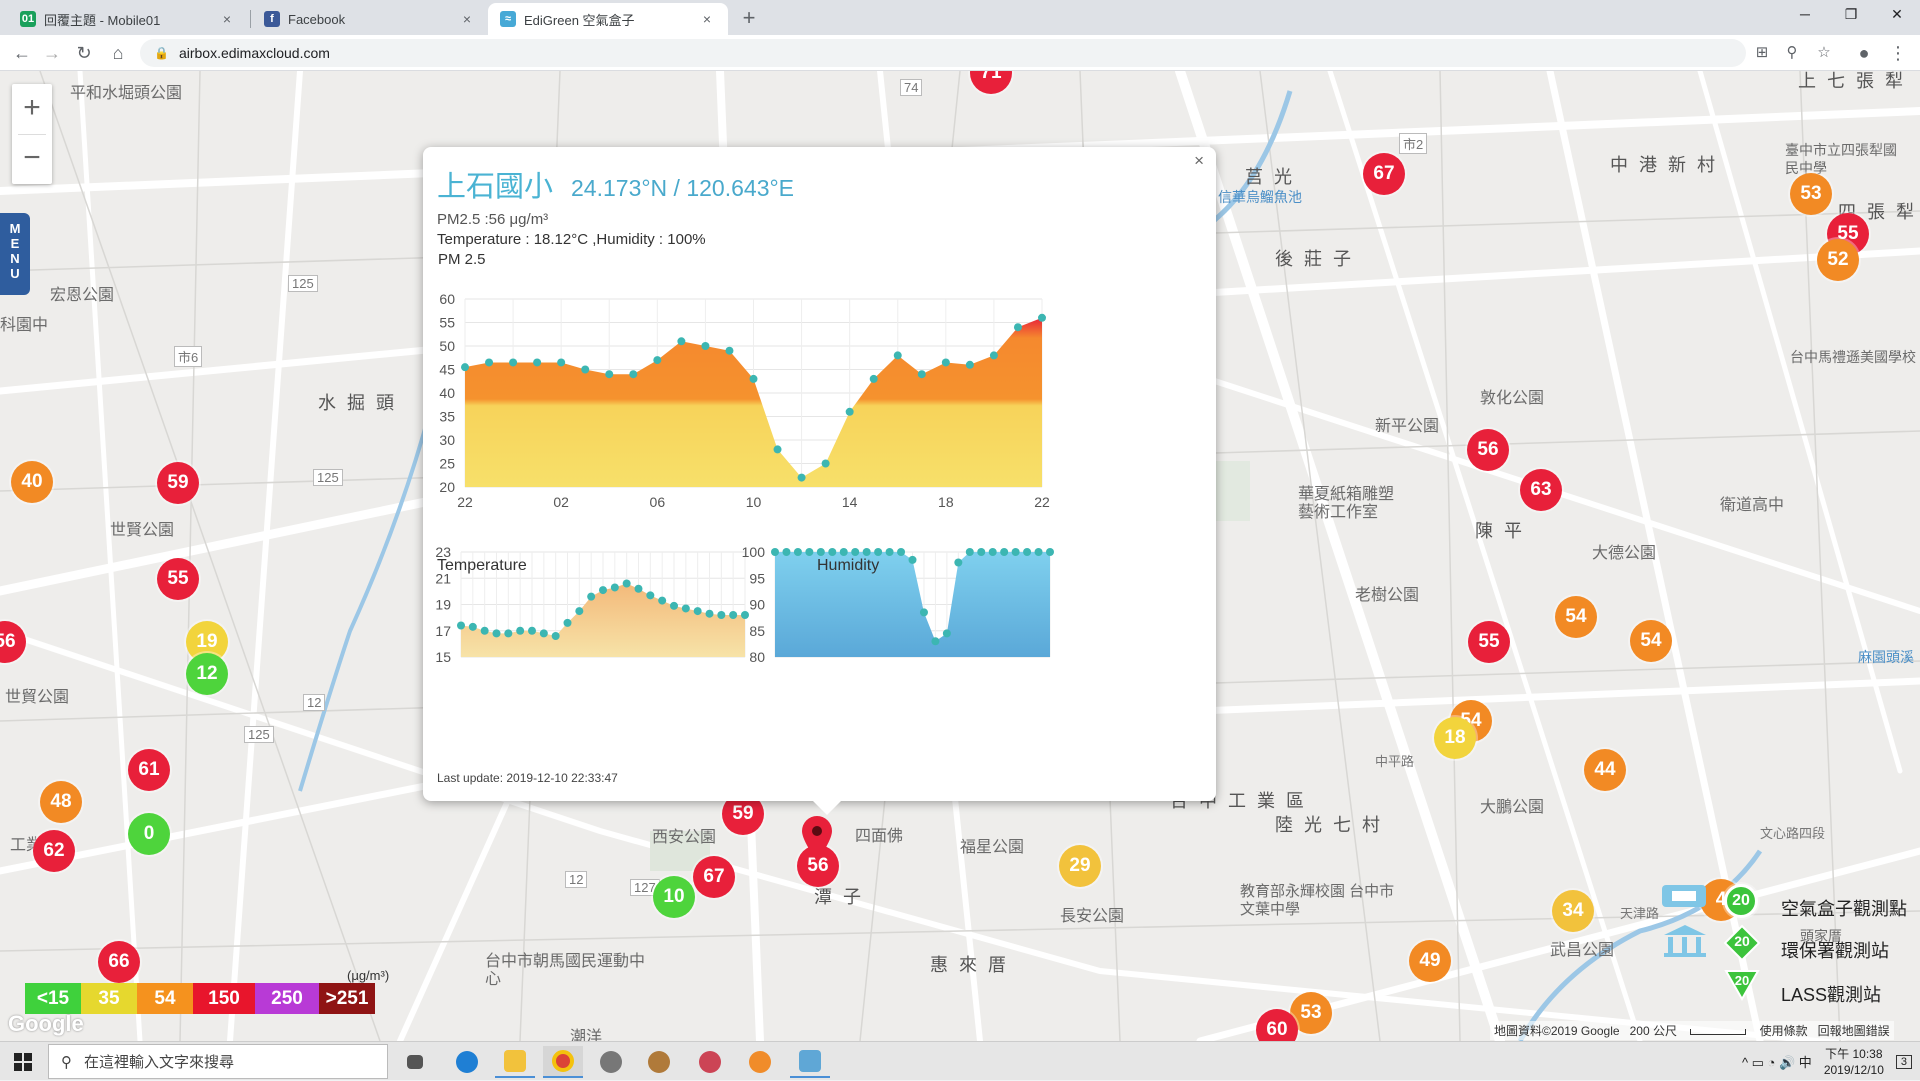 The height and width of the screenshot is (1081, 1920). Describe the element at coordinates (1080, 866) in the screenshot. I see `pm25-marker: 29` at that location.